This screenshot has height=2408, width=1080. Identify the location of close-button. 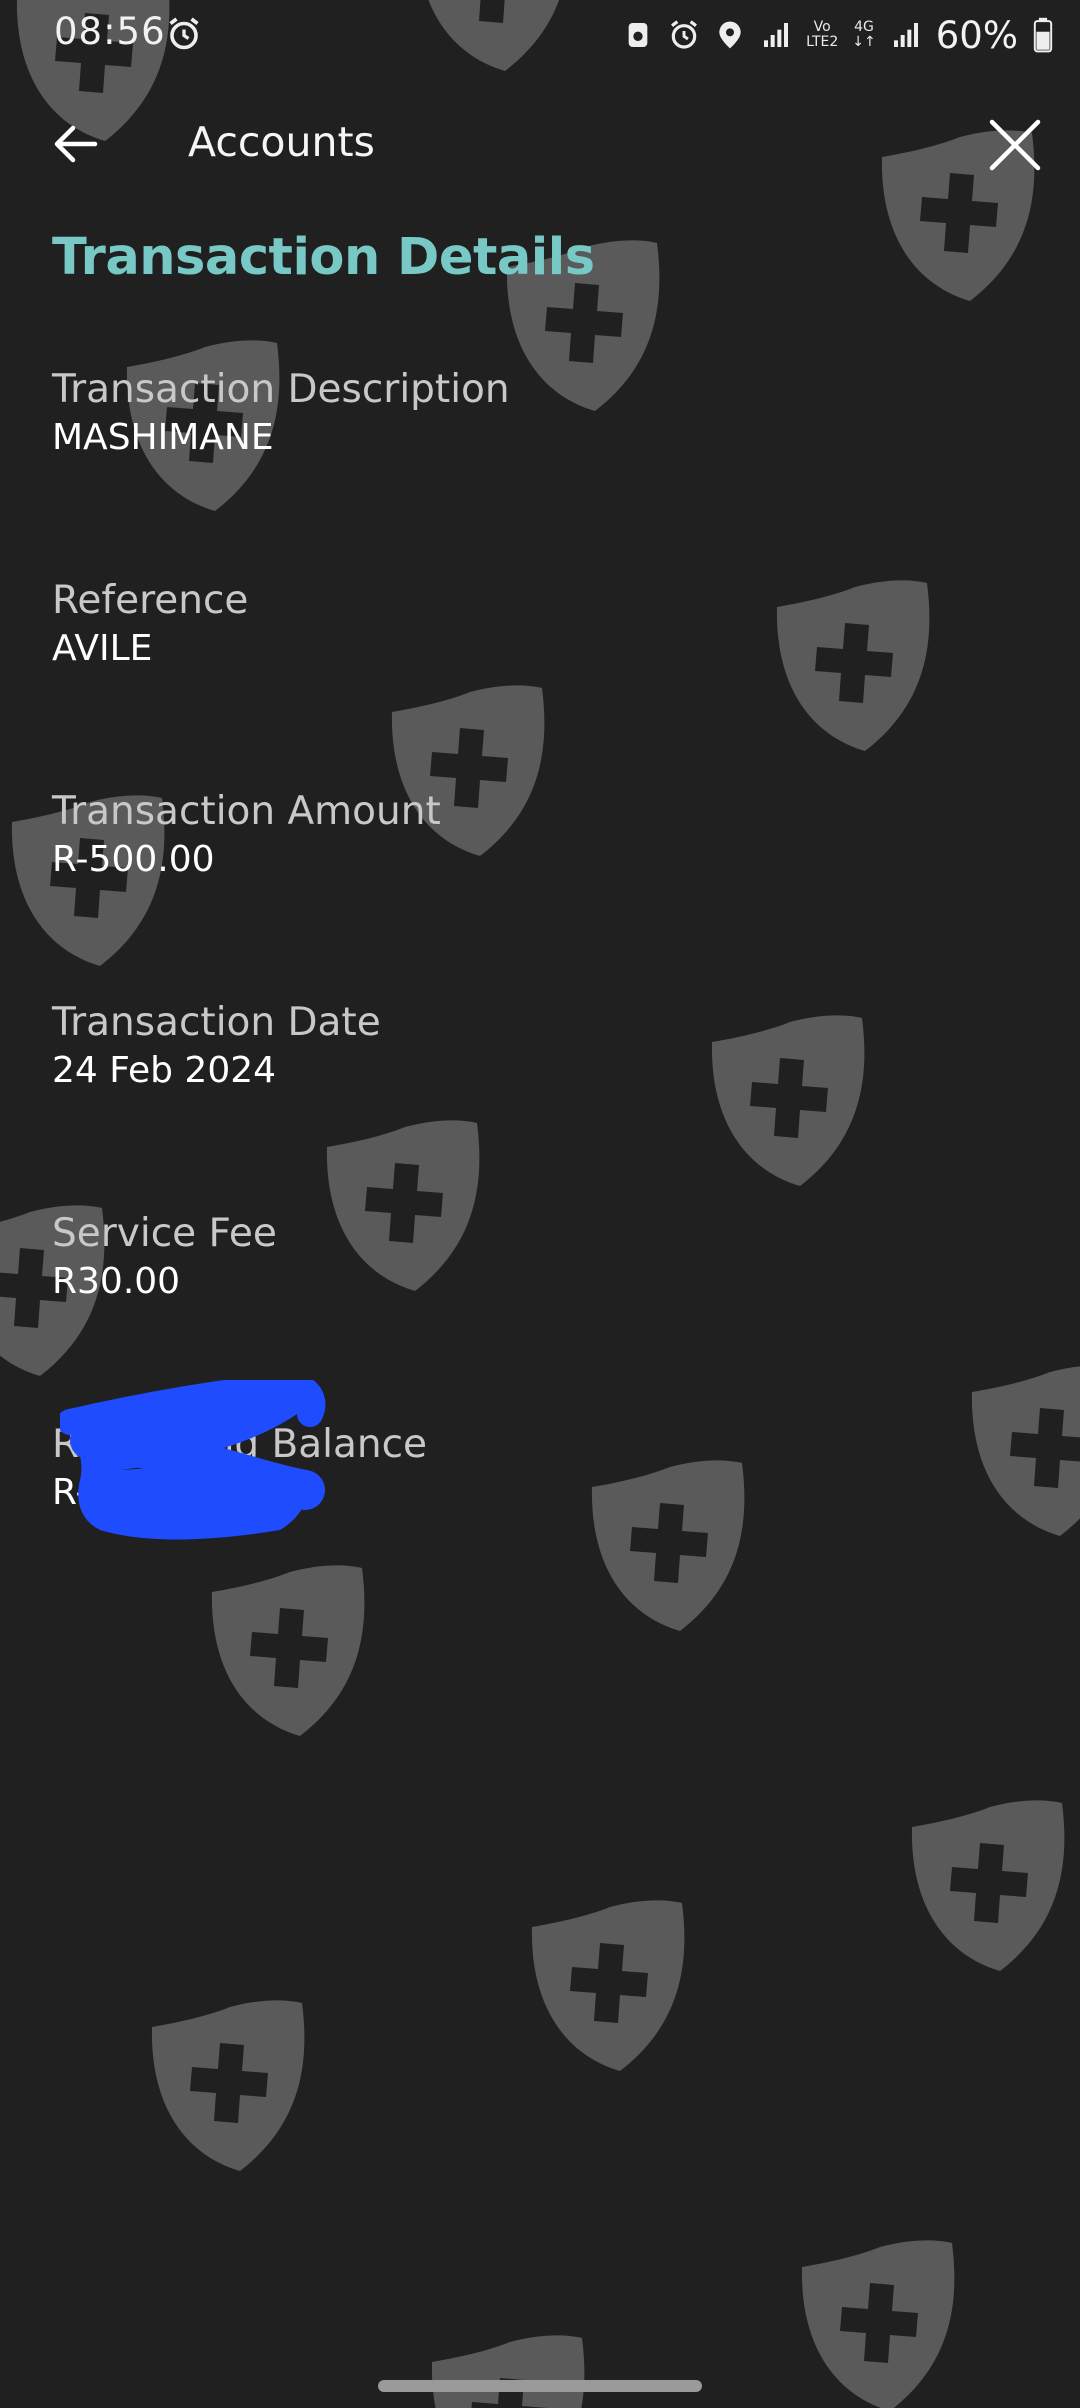
(1015, 145).